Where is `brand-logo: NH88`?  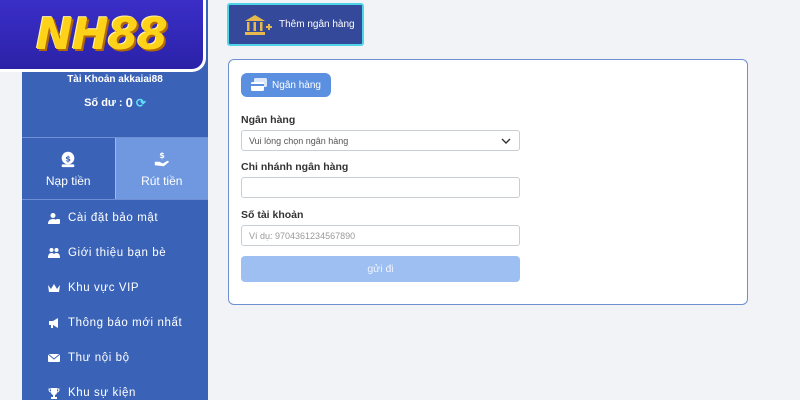
brand-logo: NH88 is located at coordinates (103, 36).